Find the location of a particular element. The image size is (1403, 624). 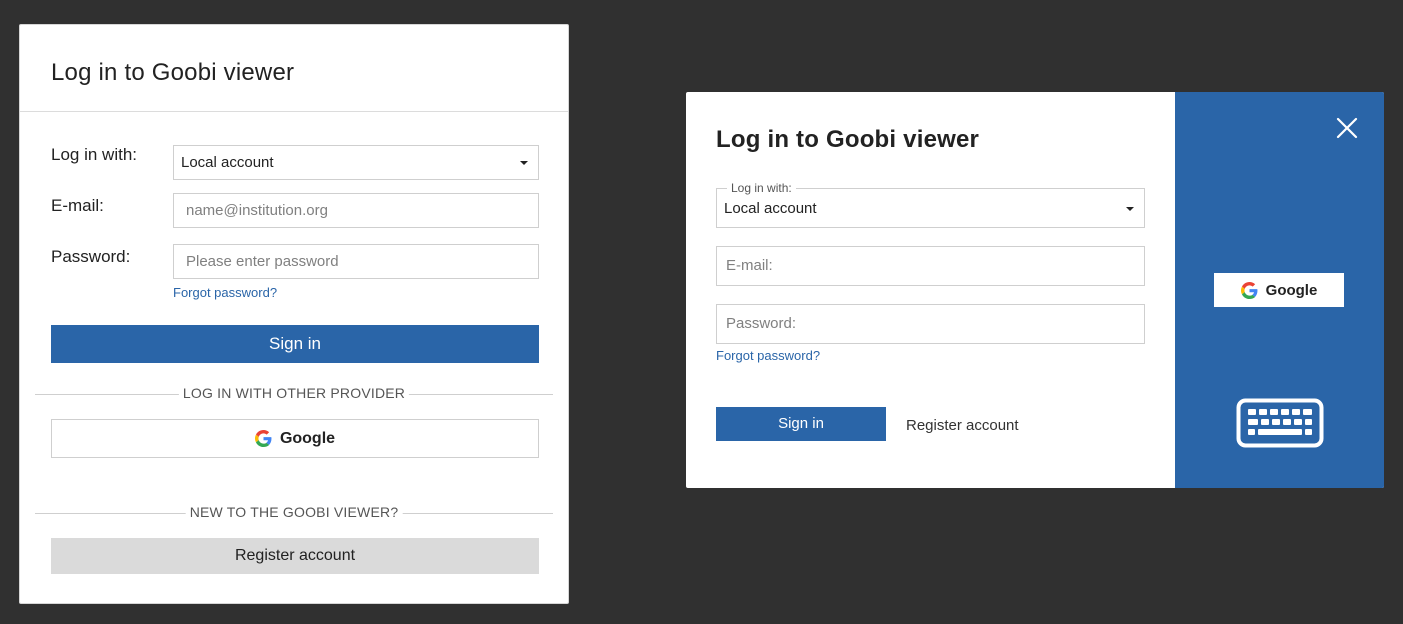

password-placeholder: Password: is located at coordinates (761, 323).